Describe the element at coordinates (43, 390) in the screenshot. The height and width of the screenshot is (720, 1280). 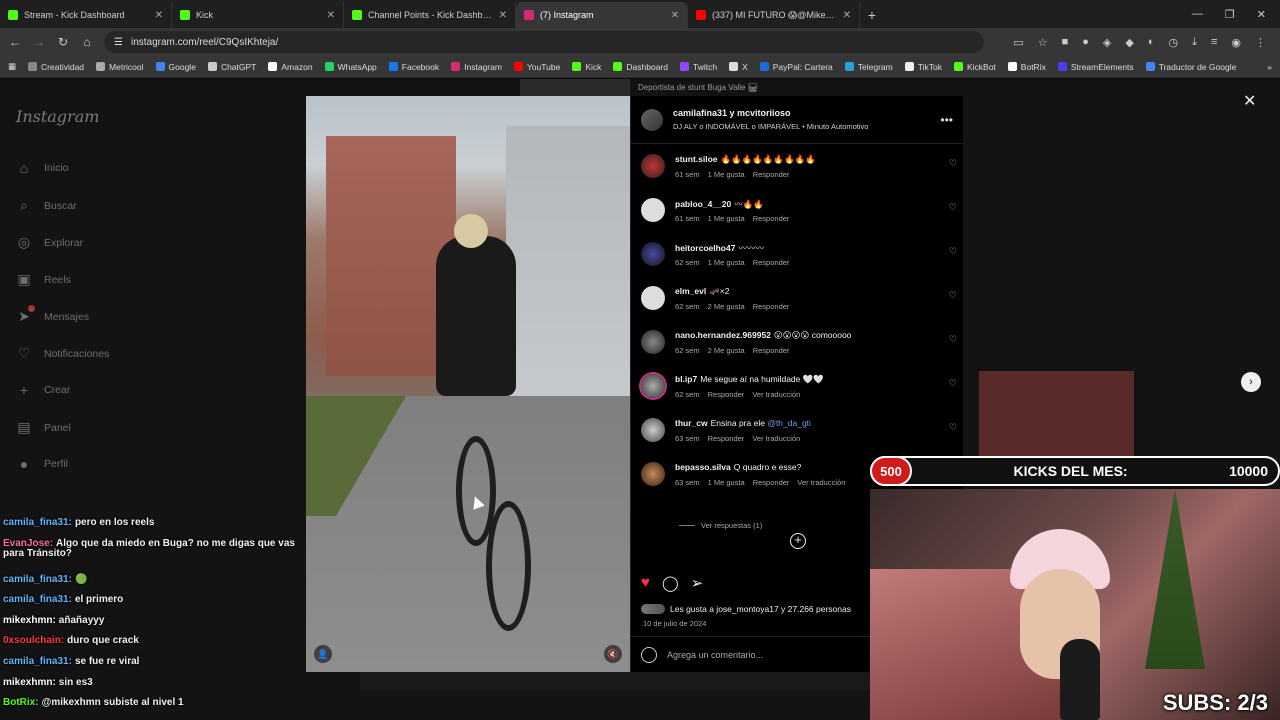
I see `nav-crear: + Crear` at that location.